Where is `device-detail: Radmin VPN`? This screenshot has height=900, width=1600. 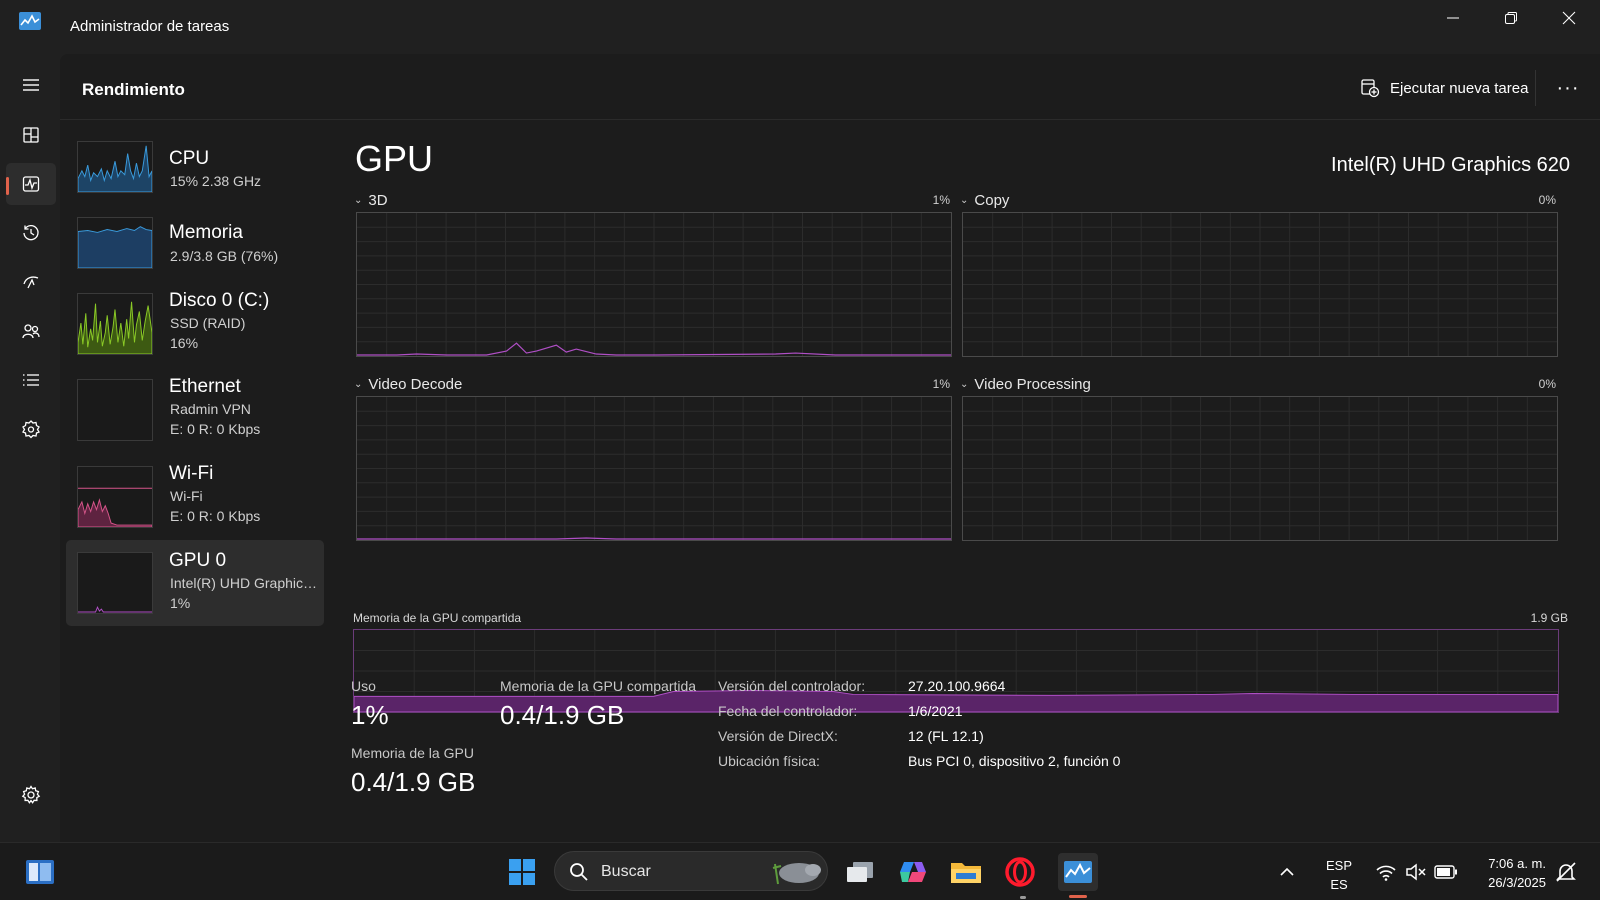 device-detail: Radmin VPN is located at coordinates (210, 409).